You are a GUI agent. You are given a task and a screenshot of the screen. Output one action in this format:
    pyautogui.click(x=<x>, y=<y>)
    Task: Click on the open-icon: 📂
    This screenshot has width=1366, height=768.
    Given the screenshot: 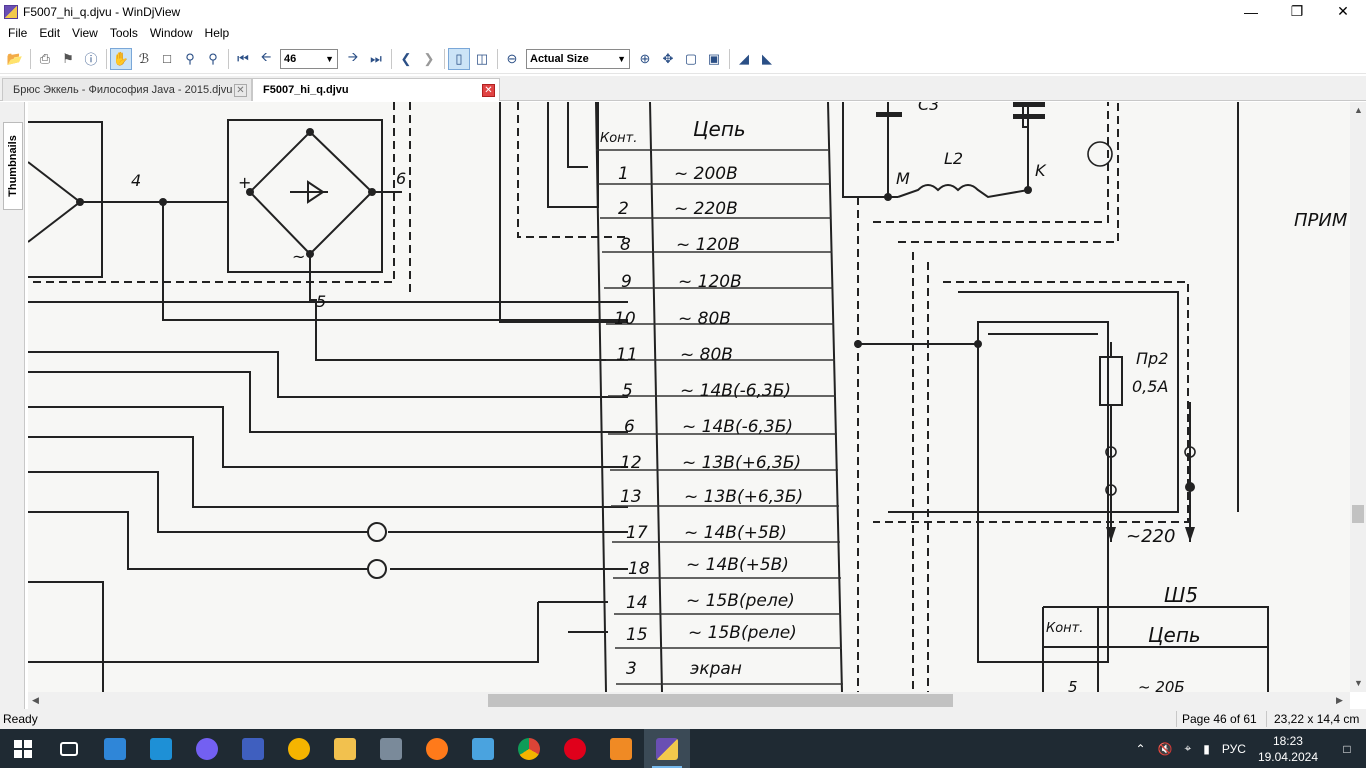 What is the action you would take?
    pyautogui.click(x=15, y=59)
    